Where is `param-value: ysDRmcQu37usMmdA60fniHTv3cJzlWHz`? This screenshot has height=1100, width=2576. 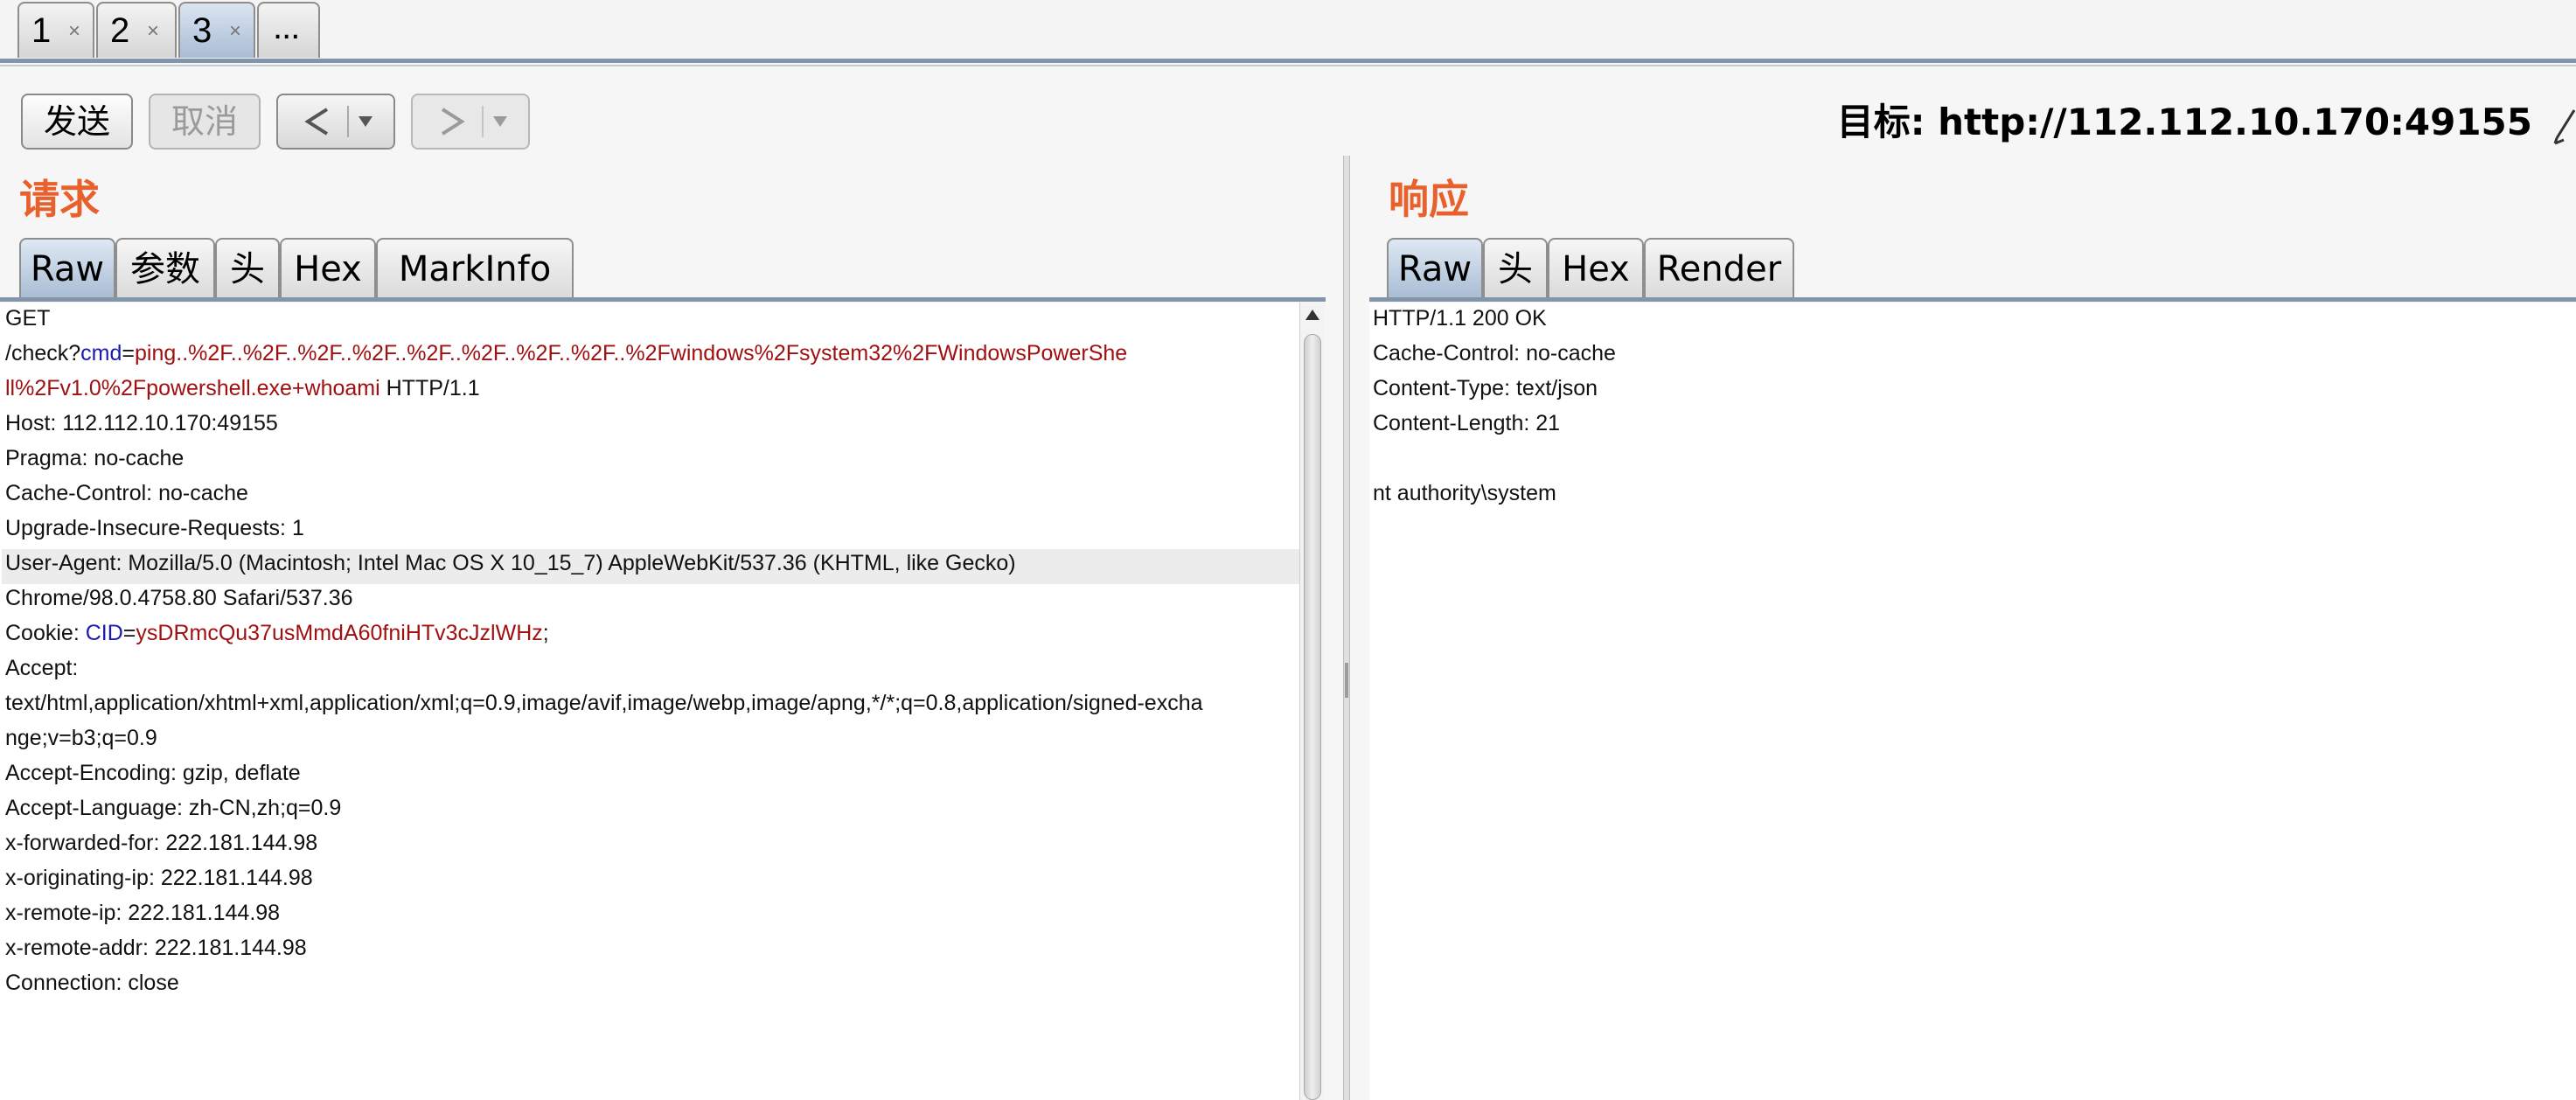 param-value: ysDRmcQu37usMmdA60fniHTv3cJzlWHz is located at coordinates (339, 633).